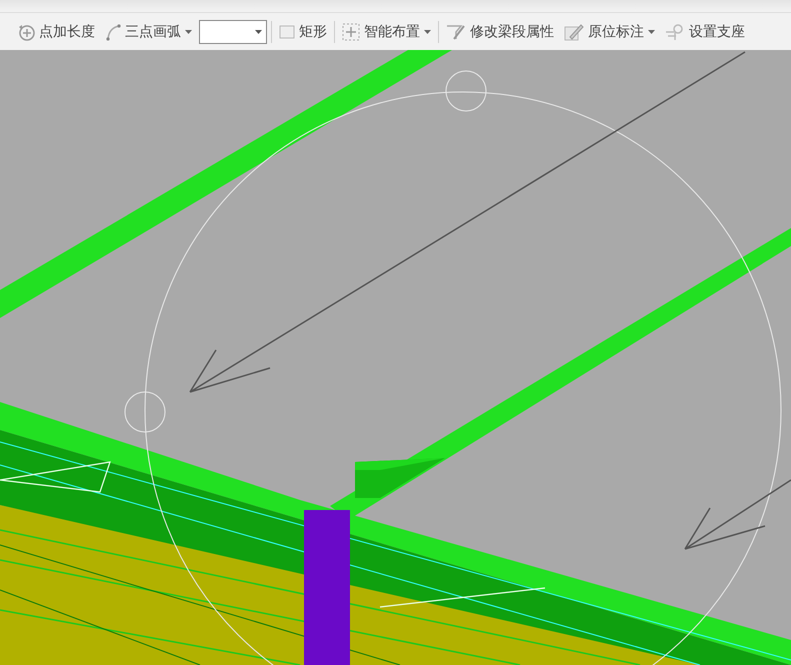 The height and width of the screenshot is (665, 791). Describe the element at coordinates (233, 32) in the screenshot. I see `dropdown-field` at that location.